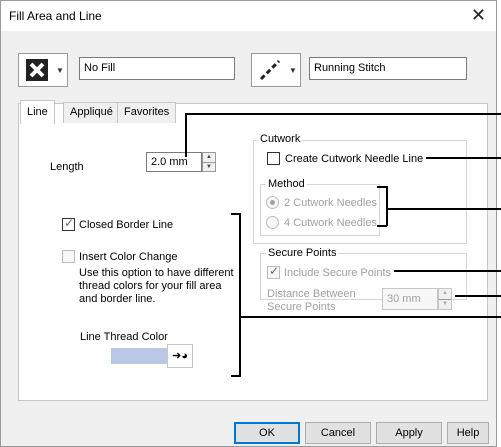 The width and height of the screenshot is (501, 447). I want to click on line-type-button: ▼, so click(276, 70).